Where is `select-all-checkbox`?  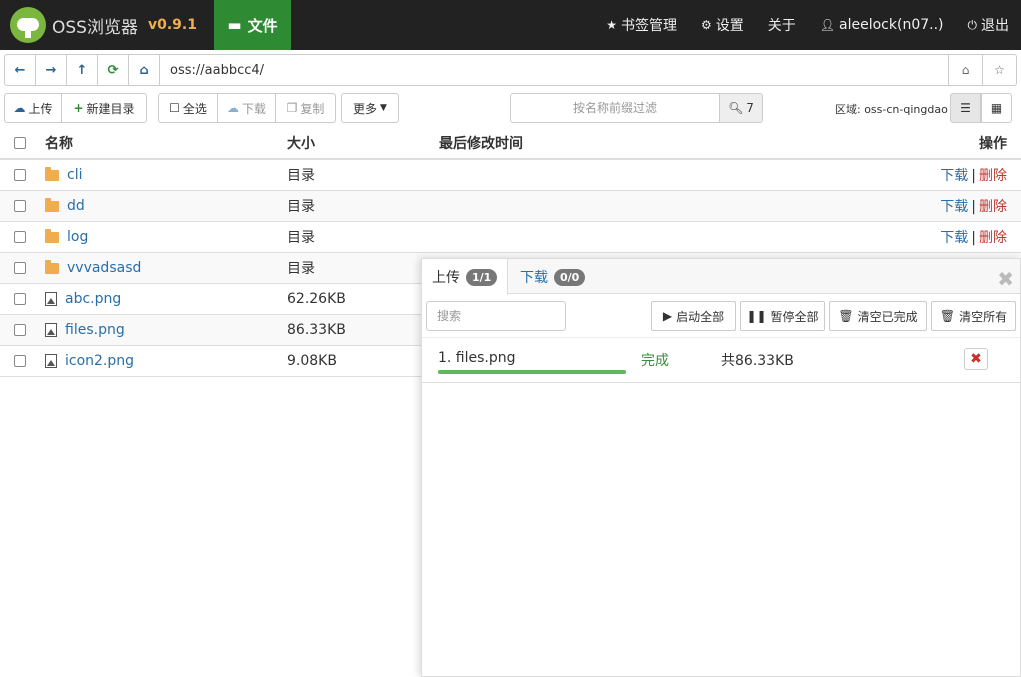 select-all-checkbox is located at coordinates (20, 143).